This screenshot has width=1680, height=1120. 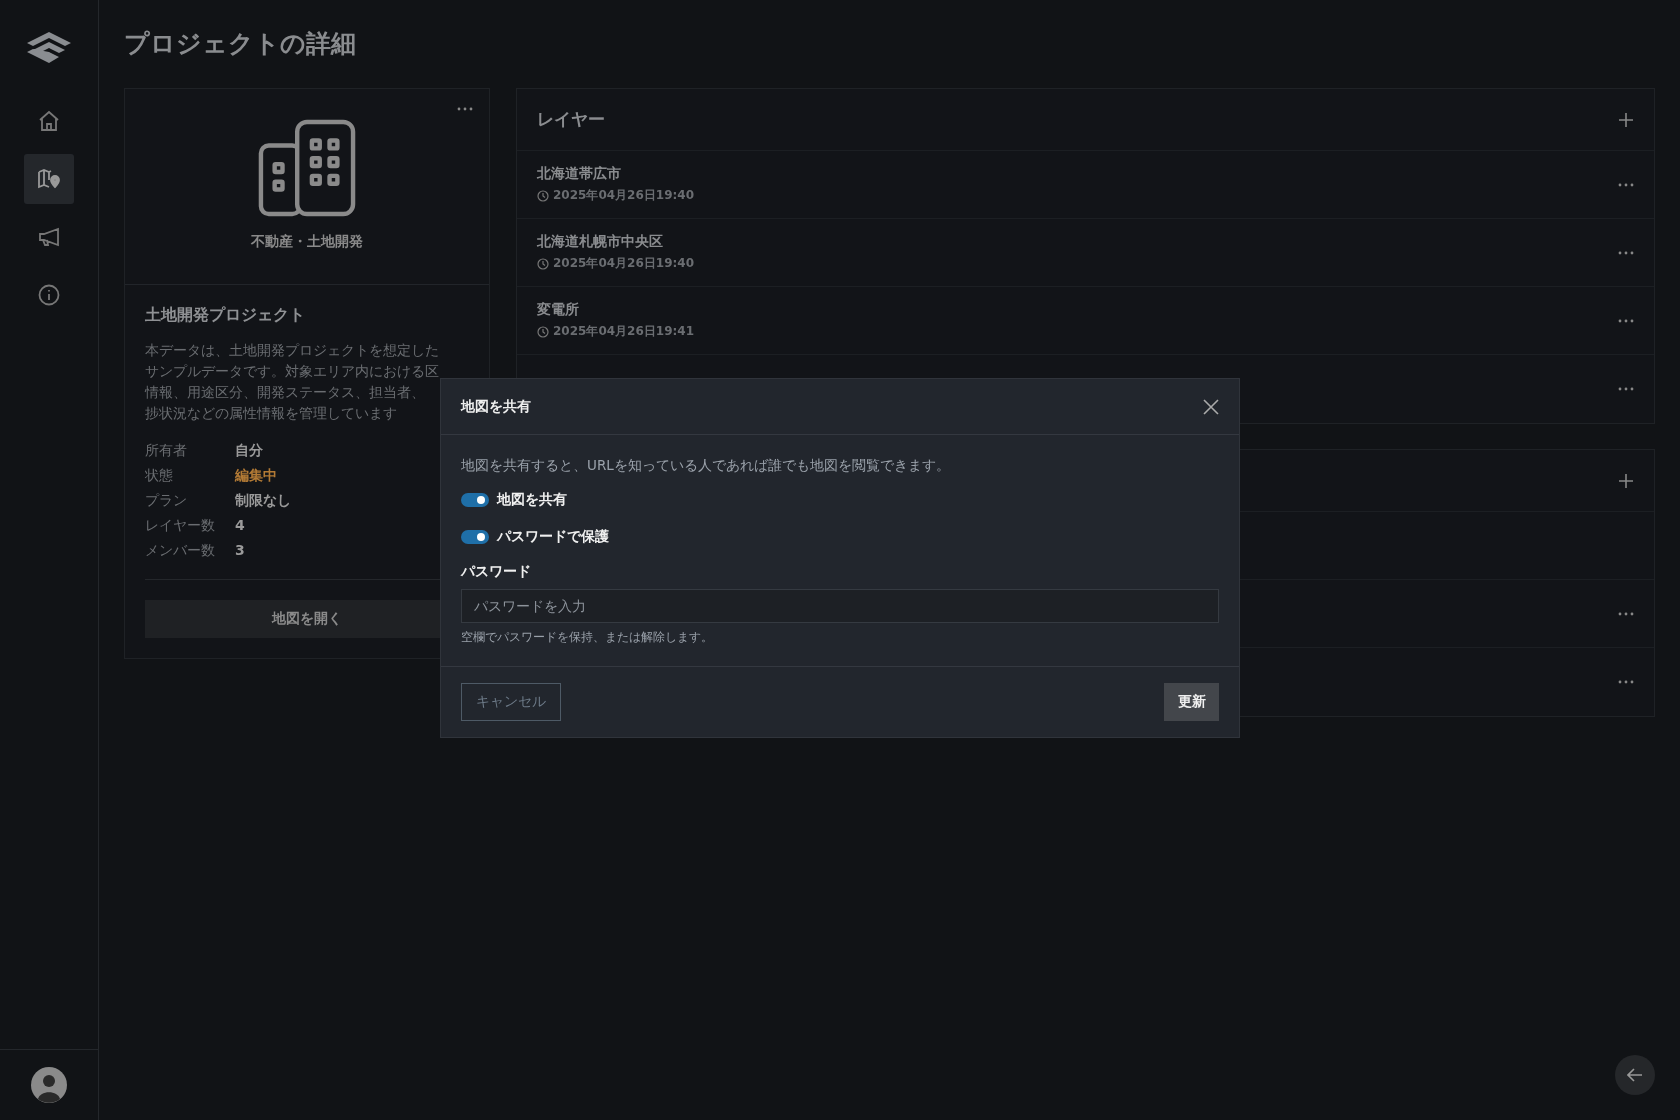 What do you see at coordinates (571, 119) in the screenshot?
I see `panel-title: レイヤー` at bounding box center [571, 119].